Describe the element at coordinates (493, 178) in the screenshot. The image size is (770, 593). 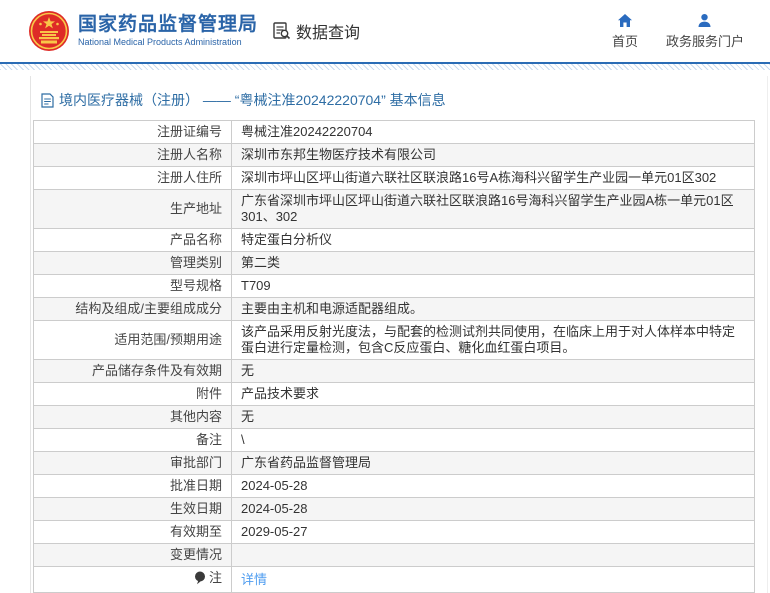
I see `row-value: 深圳市坪山区坪山街道六联社区联浪路16号A栋海科兴留学生产业园一单元01区302` at that location.